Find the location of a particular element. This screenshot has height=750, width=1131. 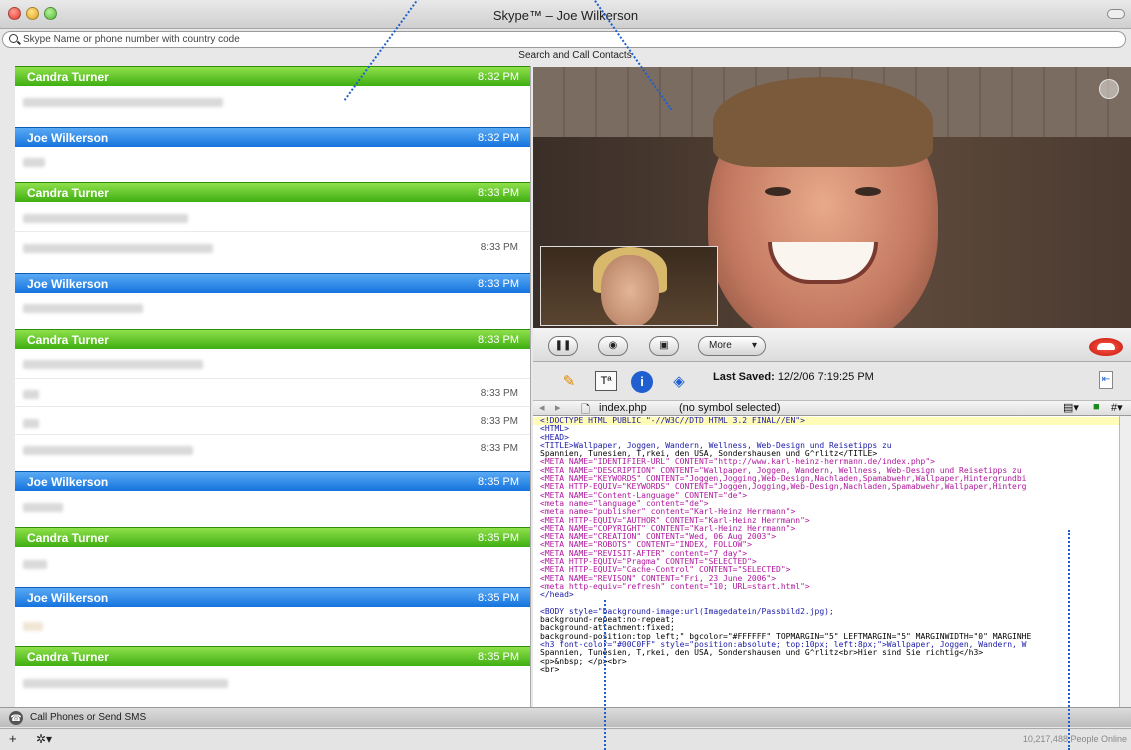

call-controls: ❚❚ ◉ ▣ More is located at coordinates (832, 345).